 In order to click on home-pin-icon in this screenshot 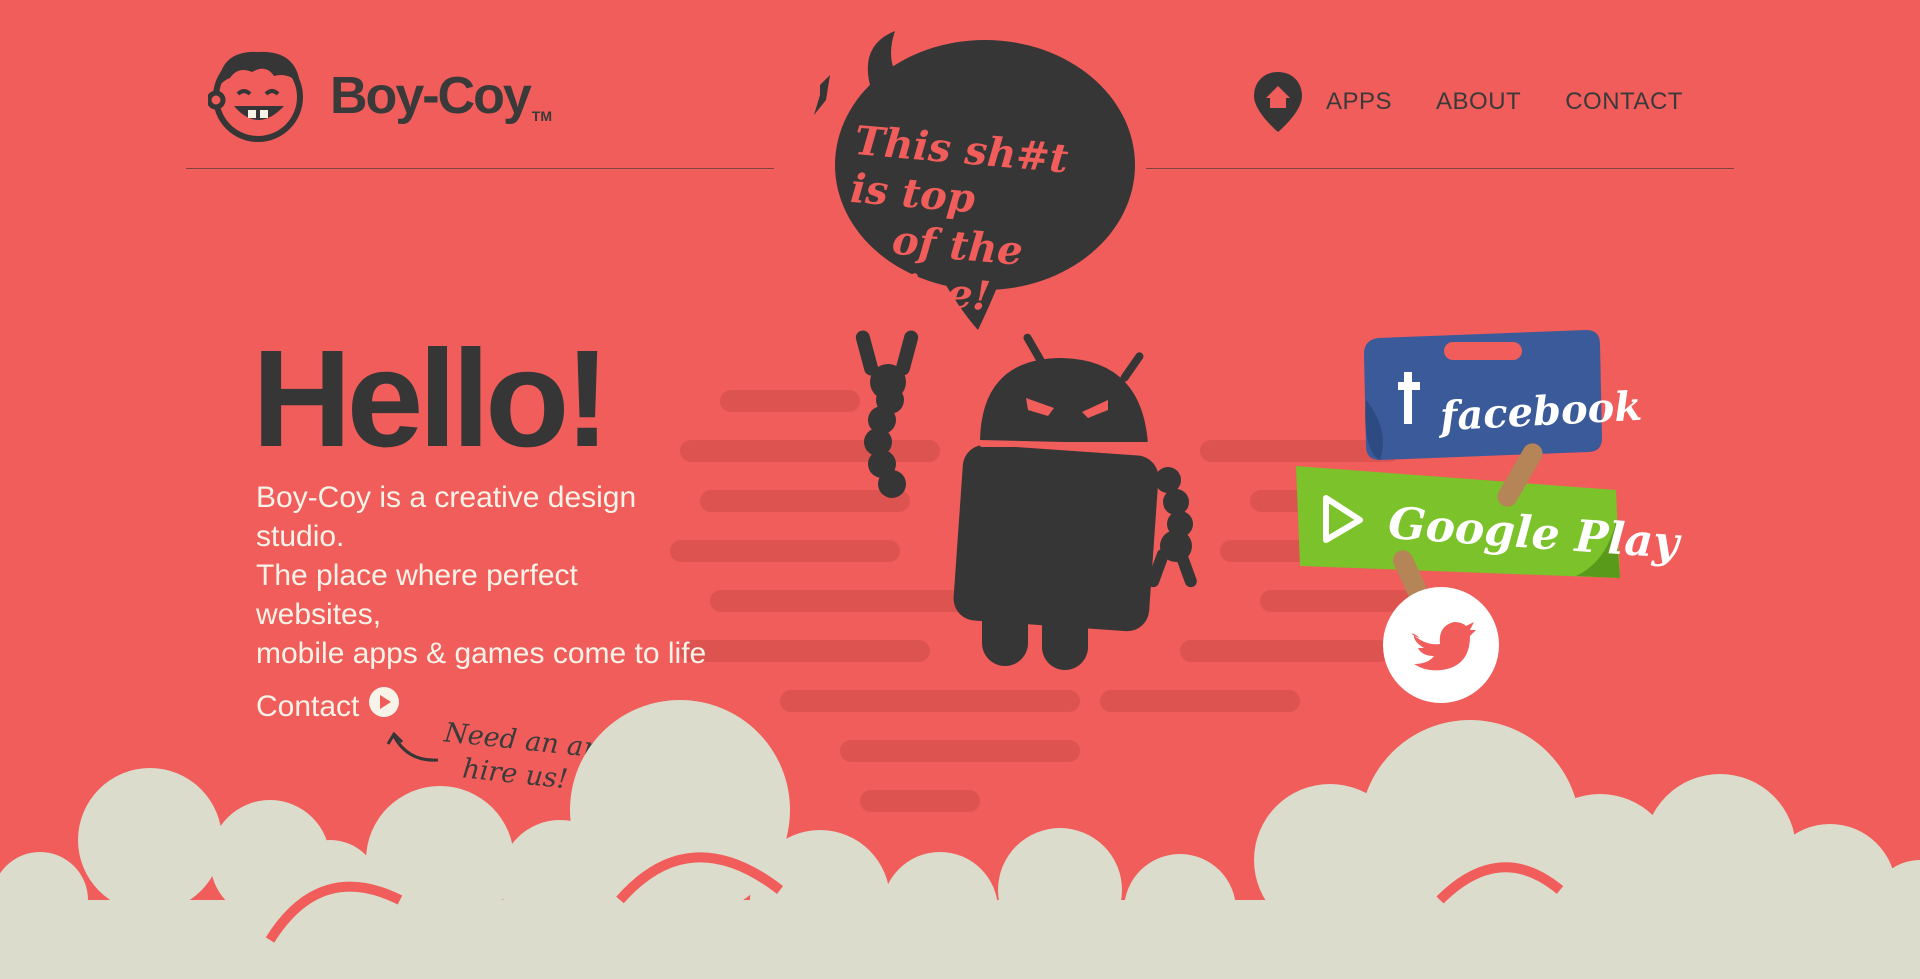, I will do `click(1278, 102)`.